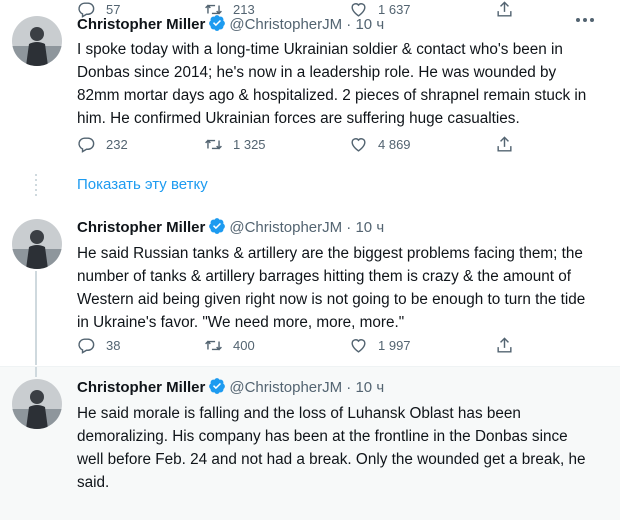 This screenshot has height=520, width=620. Describe the element at coordinates (113, 9) in the screenshot. I see `reply-count: 57` at that location.